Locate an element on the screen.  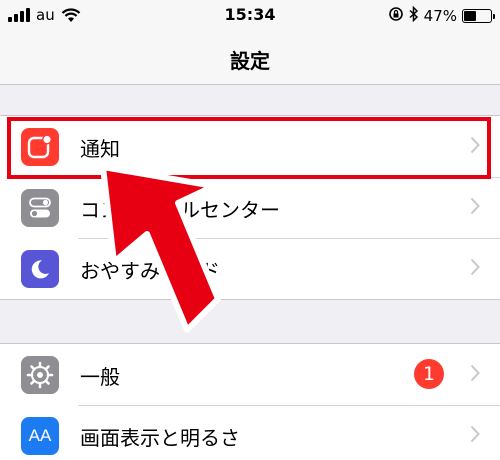
page-title: 設定 is located at coordinates (250, 61).